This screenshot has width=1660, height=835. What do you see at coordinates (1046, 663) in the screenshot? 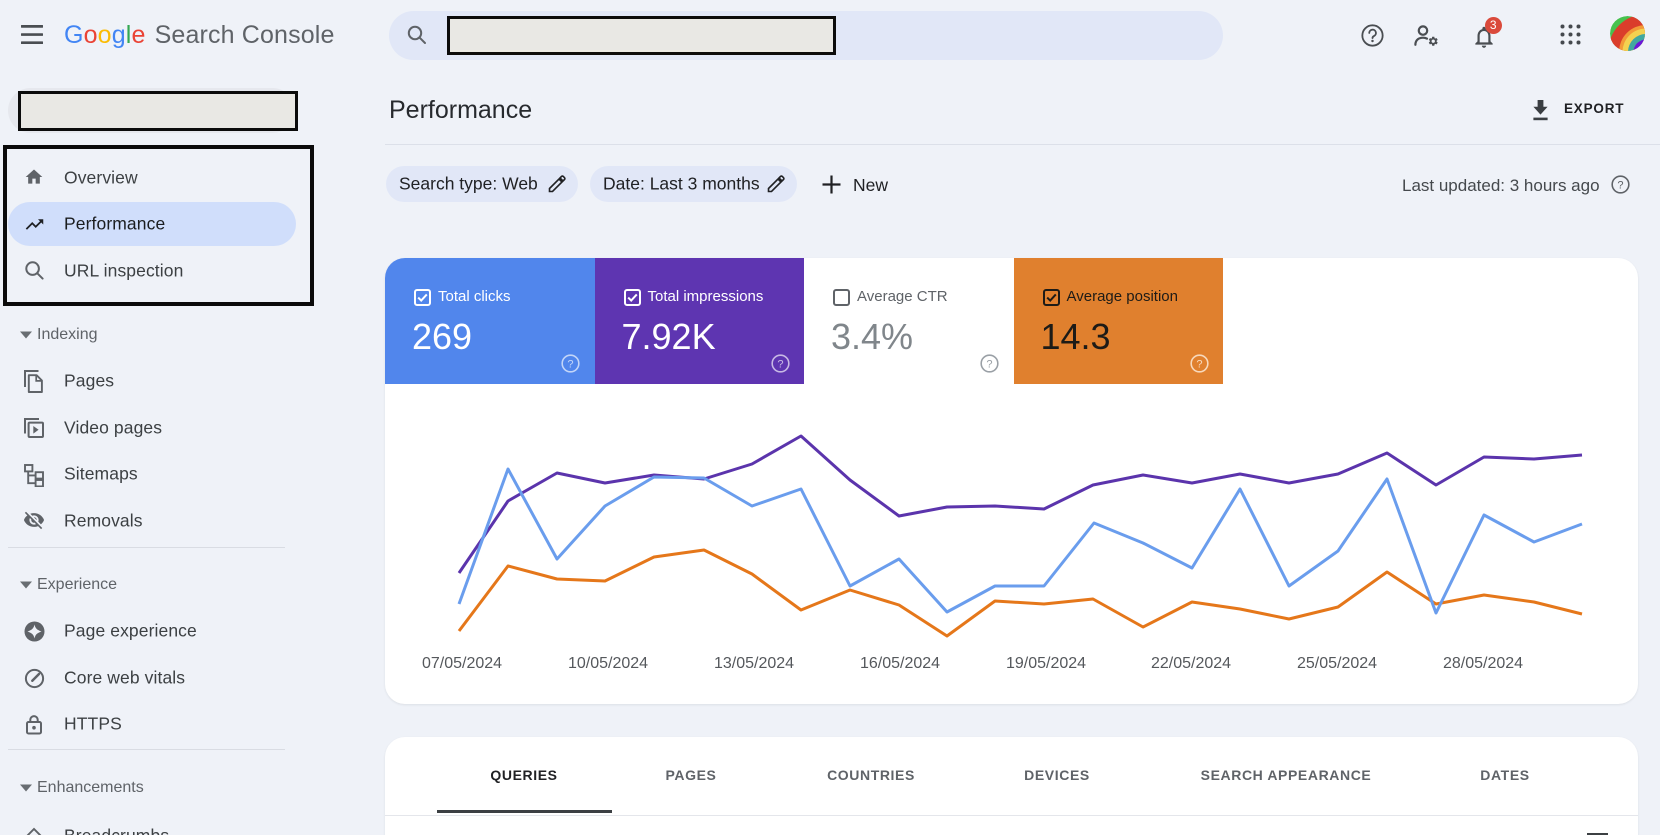
I see `svg-text: 19/05/2024` at bounding box center [1046, 663].